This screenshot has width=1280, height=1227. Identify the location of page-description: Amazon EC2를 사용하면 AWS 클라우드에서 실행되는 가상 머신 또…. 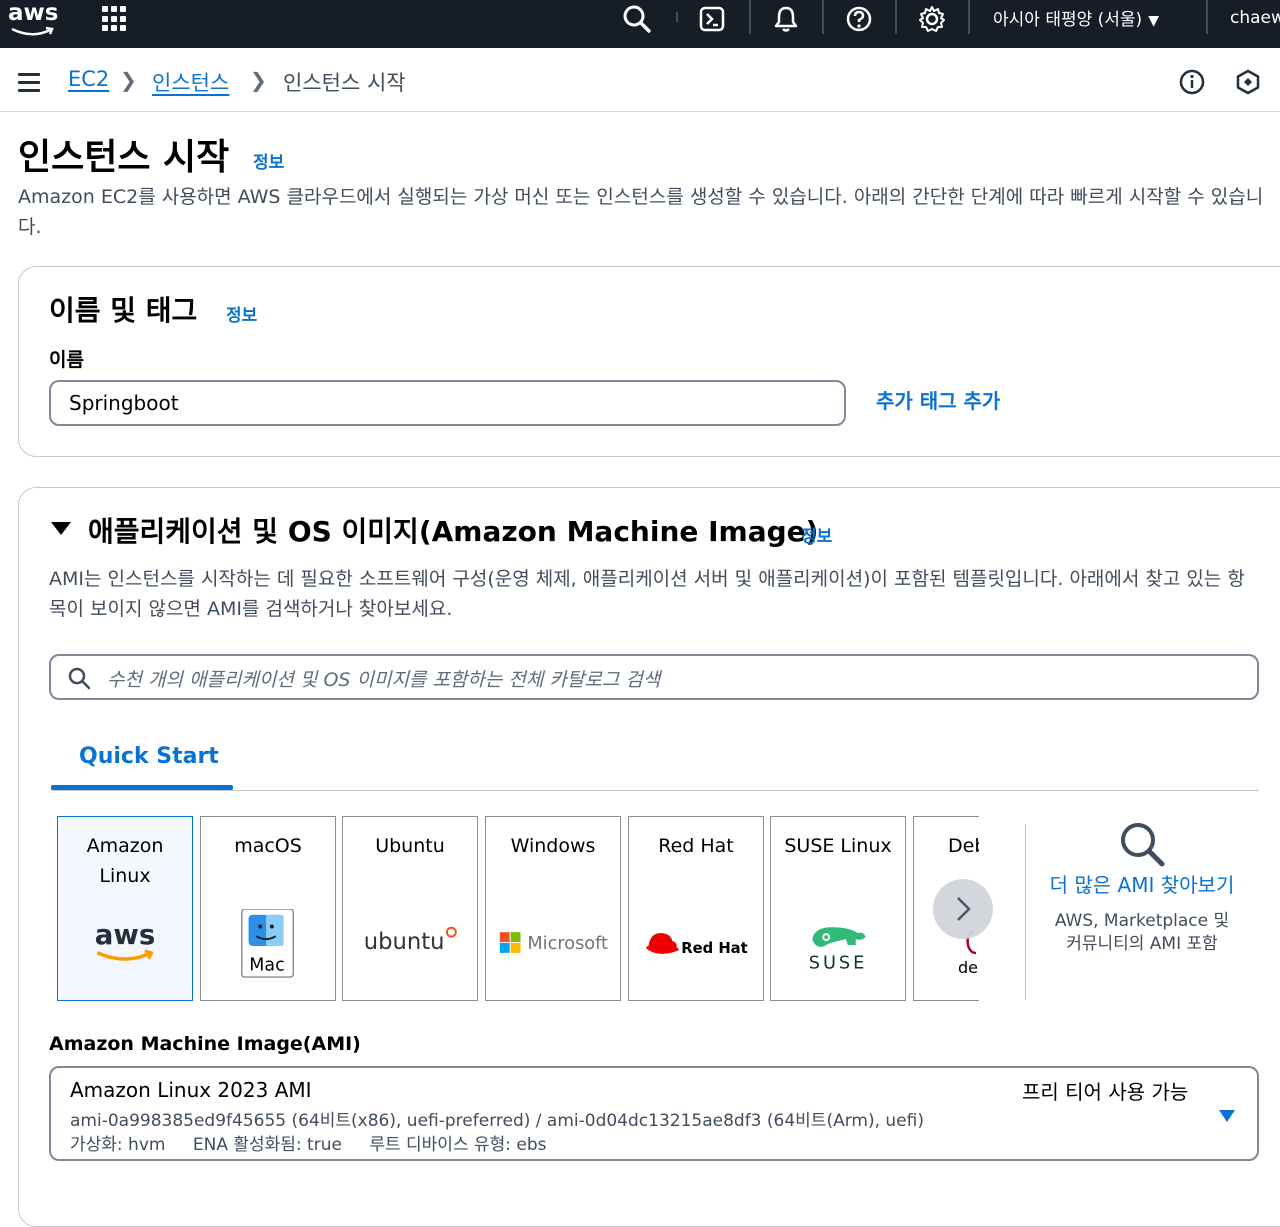
(641, 212).